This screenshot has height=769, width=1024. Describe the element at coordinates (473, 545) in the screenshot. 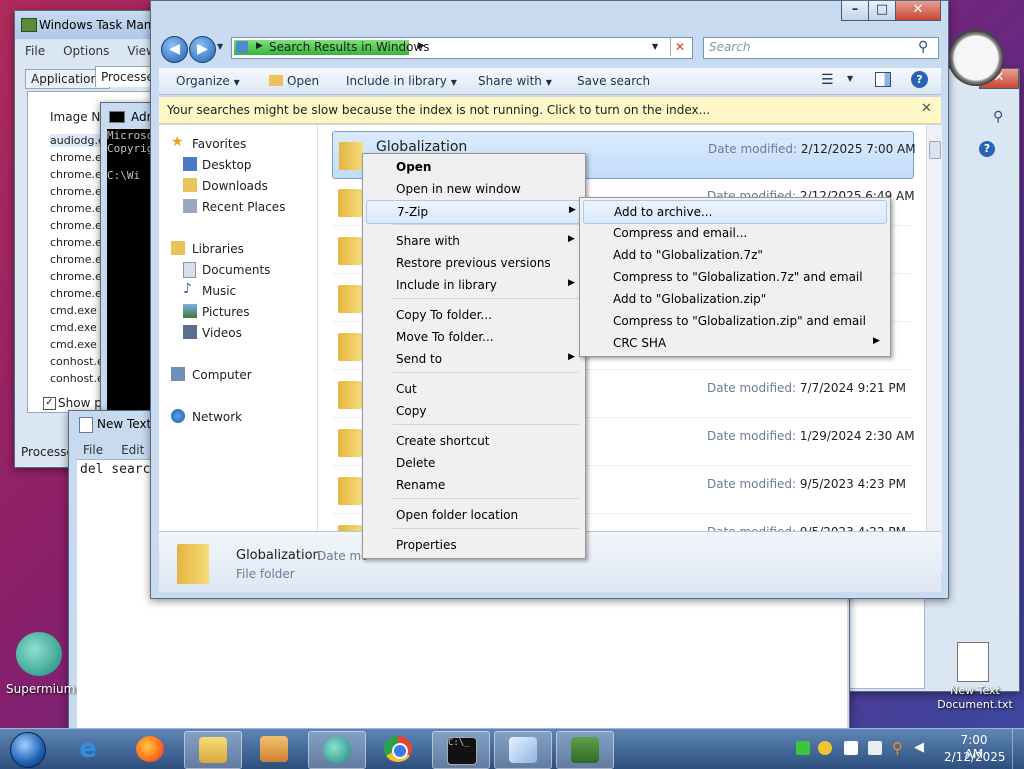

I see `context-menu-item: Properties` at that location.